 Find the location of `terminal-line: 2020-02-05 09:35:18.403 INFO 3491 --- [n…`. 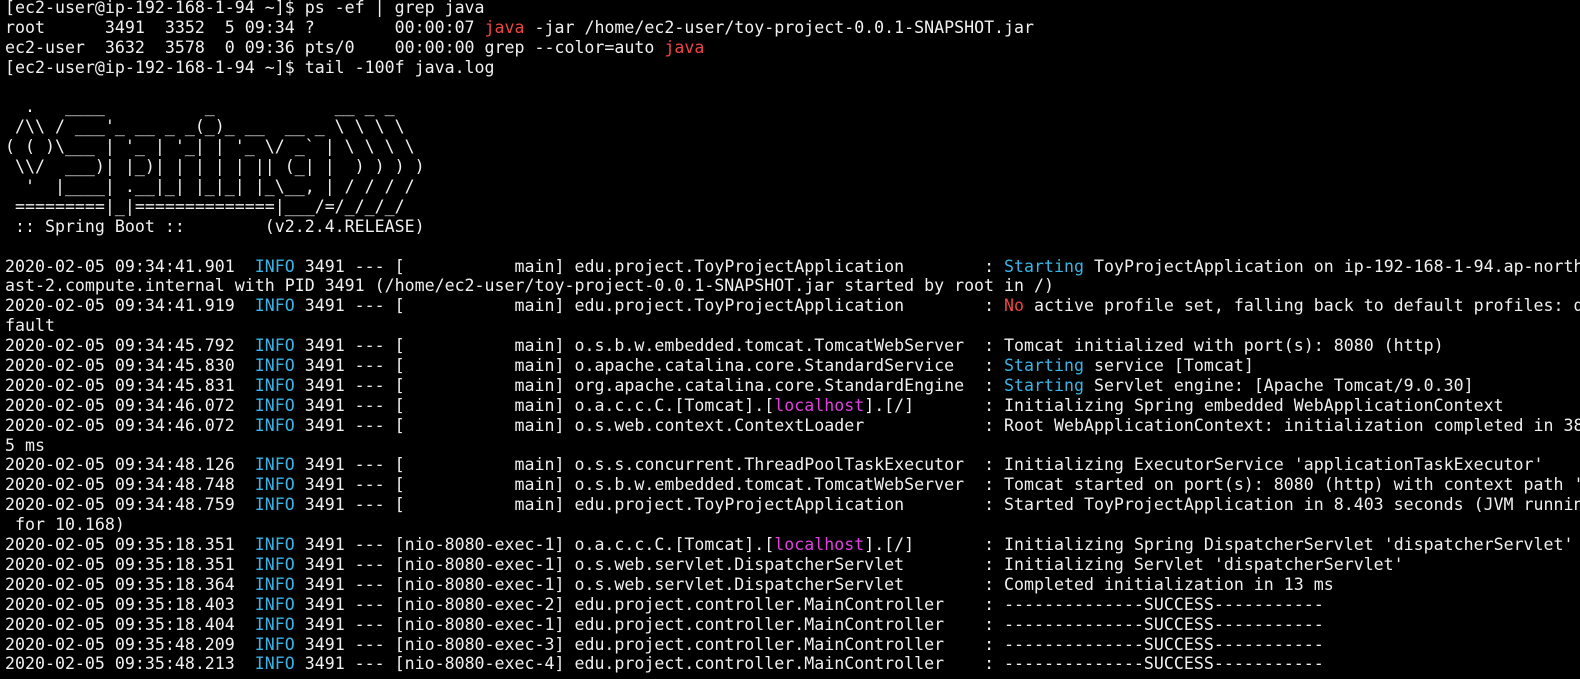

terminal-line: 2020-02-05 09:35:18.403 INFO 3491 --- [n… is located at coordinates (792, 605).